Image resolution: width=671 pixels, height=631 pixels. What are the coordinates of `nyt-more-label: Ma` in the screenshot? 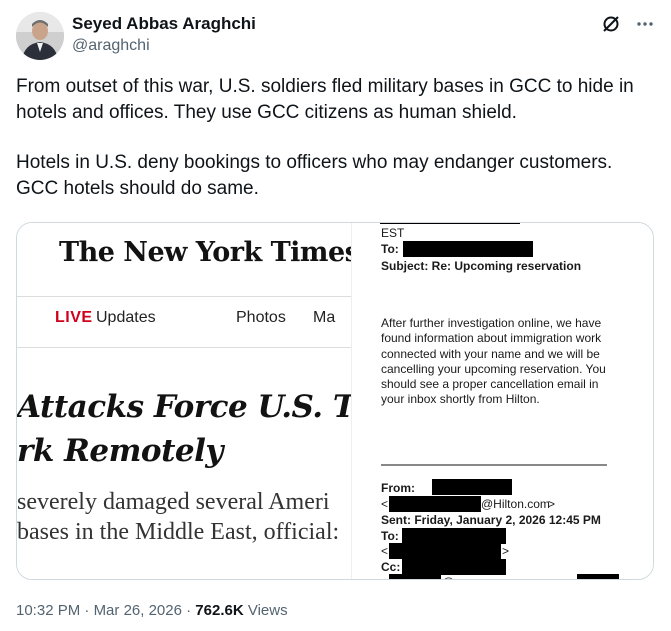 It's located at (324, 317).